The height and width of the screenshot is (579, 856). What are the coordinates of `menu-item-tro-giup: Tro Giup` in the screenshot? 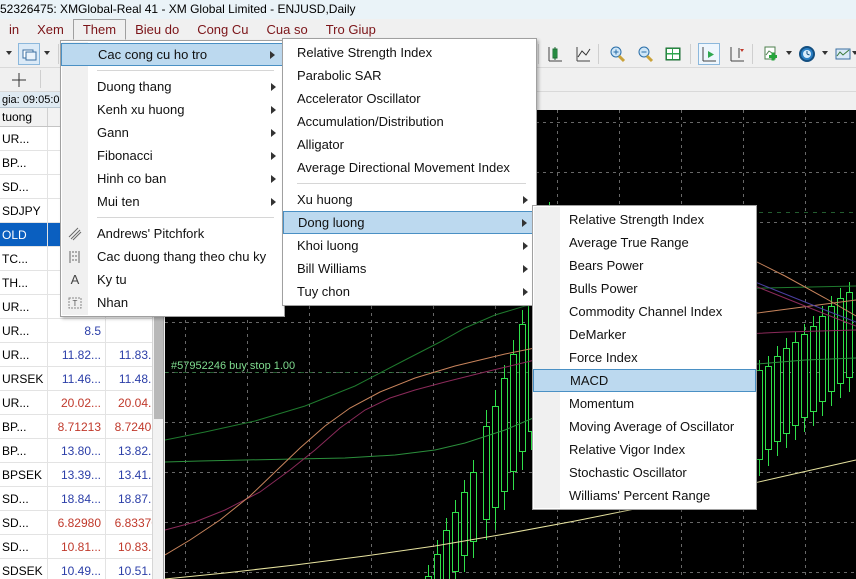 It's located at (351, 29).